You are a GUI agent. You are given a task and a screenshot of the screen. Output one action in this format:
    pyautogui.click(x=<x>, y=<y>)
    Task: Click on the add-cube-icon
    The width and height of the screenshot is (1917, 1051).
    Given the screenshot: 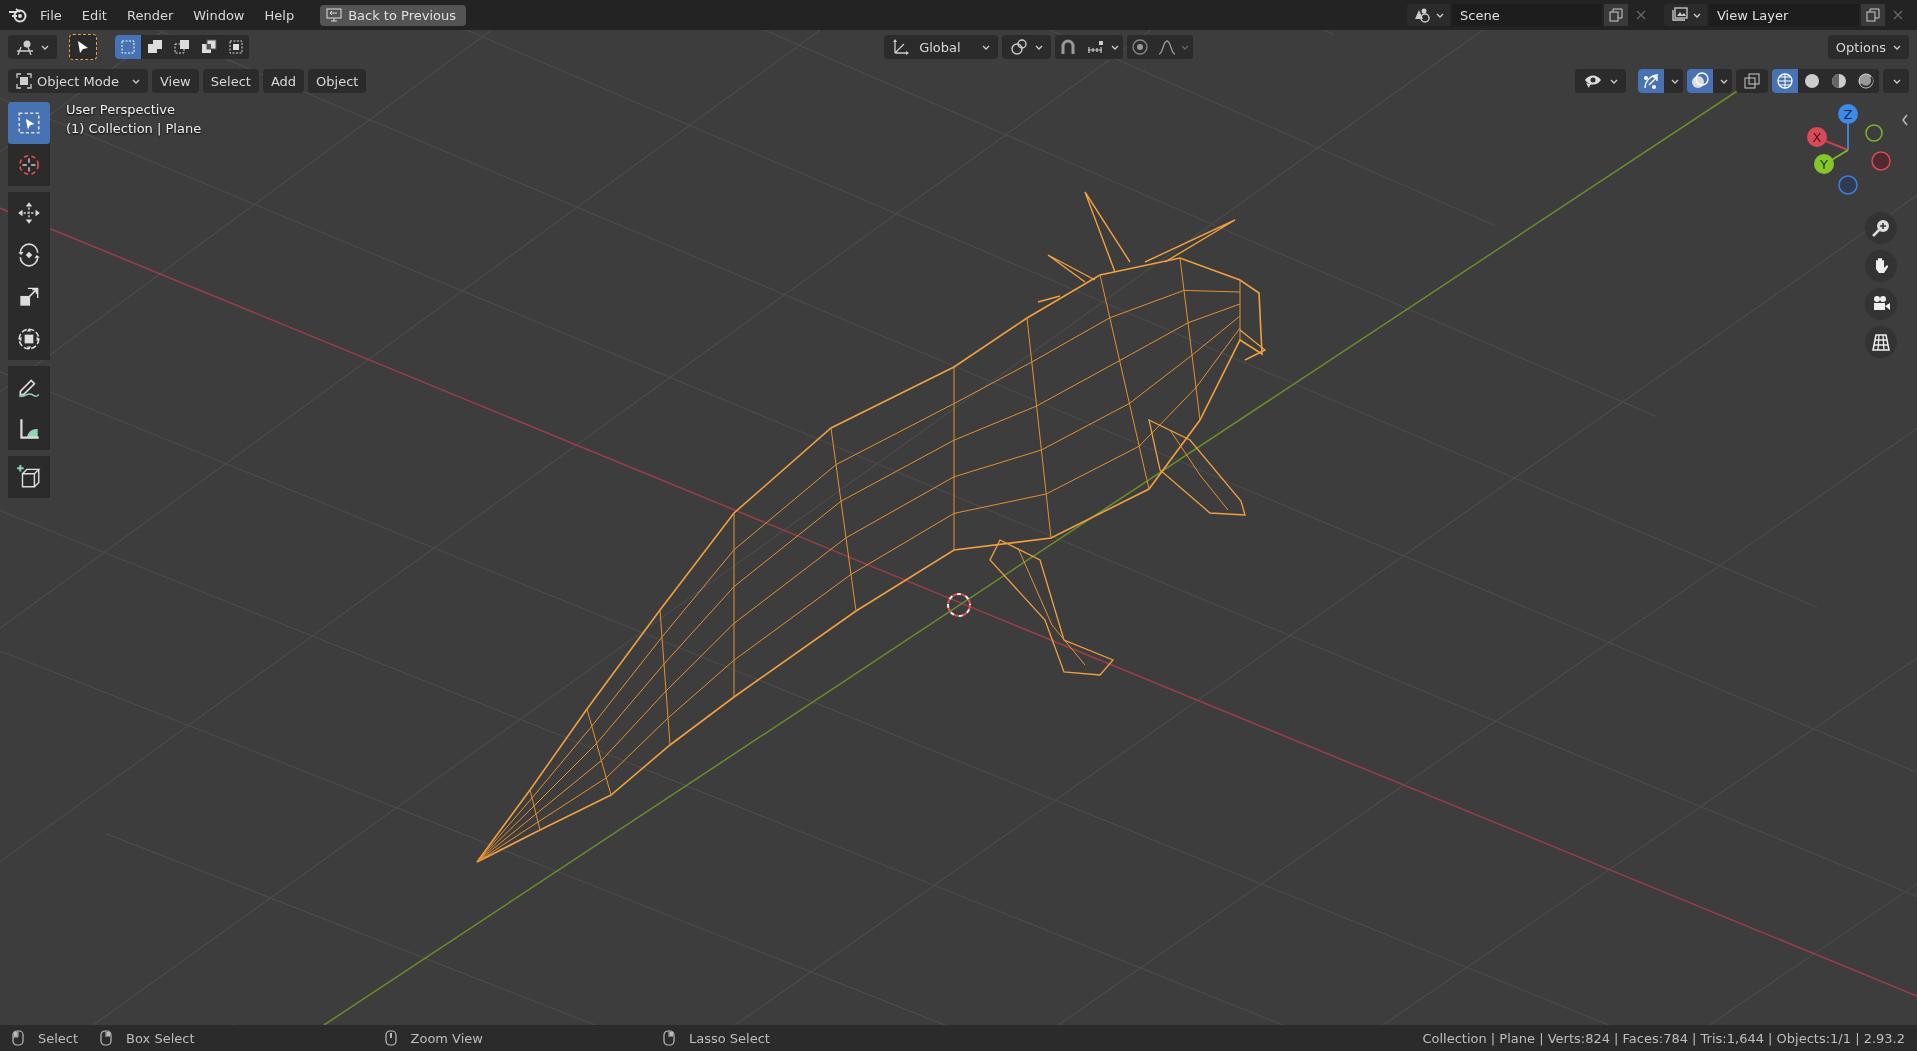 What is the action you would take?
    pyautogui.click(x=29, y=477)
    